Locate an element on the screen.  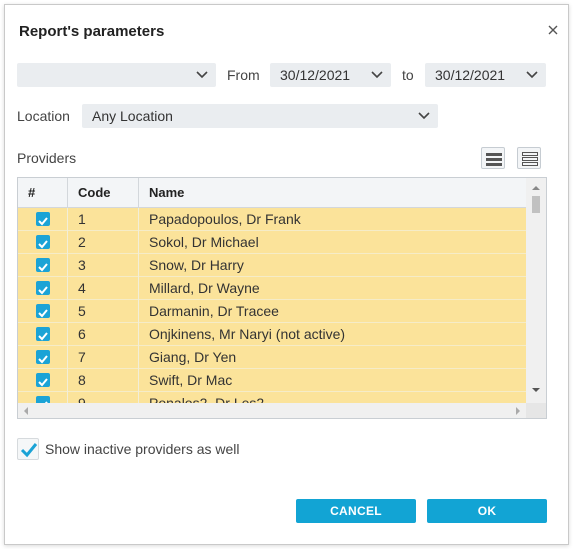
scroll-down-icon is located at coordinates (536, 390).